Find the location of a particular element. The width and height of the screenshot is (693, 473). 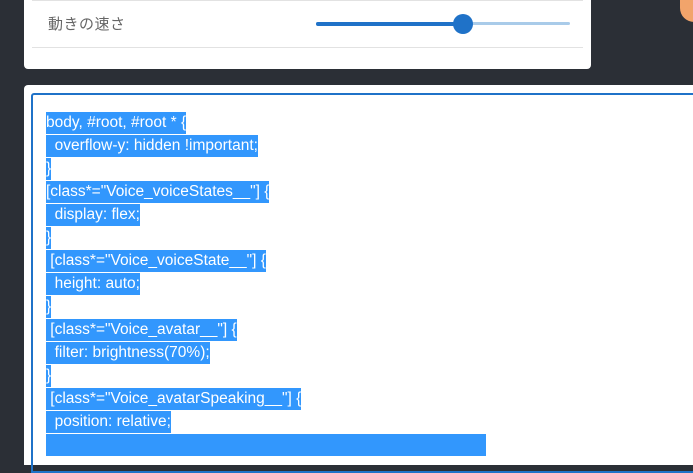

code-line: [class*="Voice_avatarSpeaking__"] { is located at coordinates (369, 398).